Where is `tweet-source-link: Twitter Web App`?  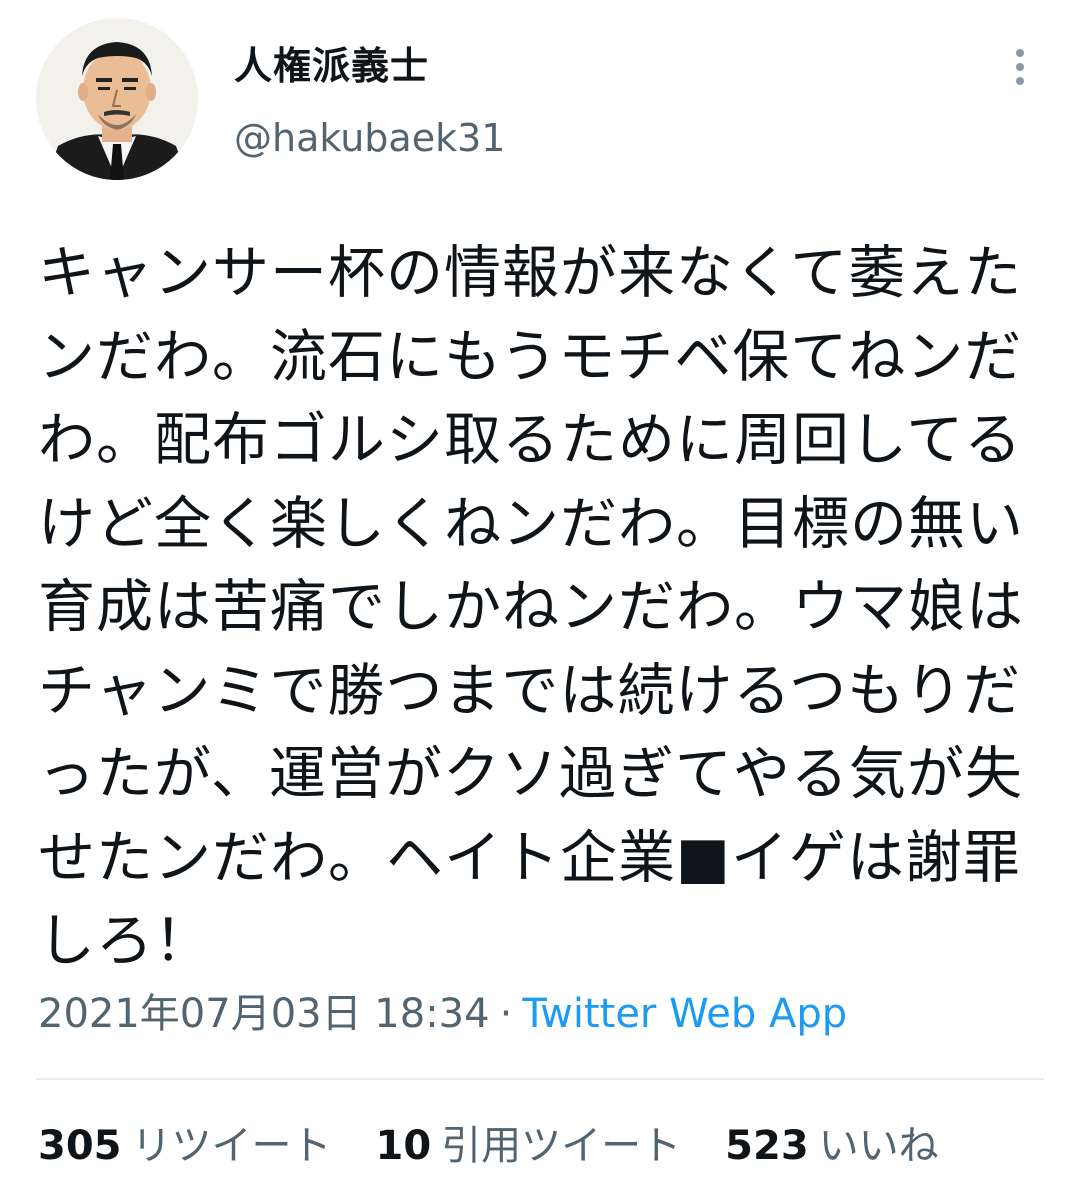 tweet-source-link: Twitter Web App is located at coordinates (684, 1014).